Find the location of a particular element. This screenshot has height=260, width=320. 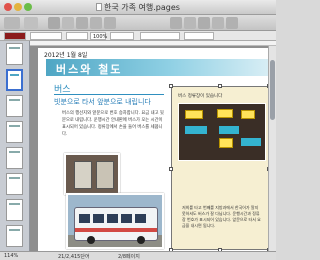

zoom-level: 114% is located at coordinates (11, 256).